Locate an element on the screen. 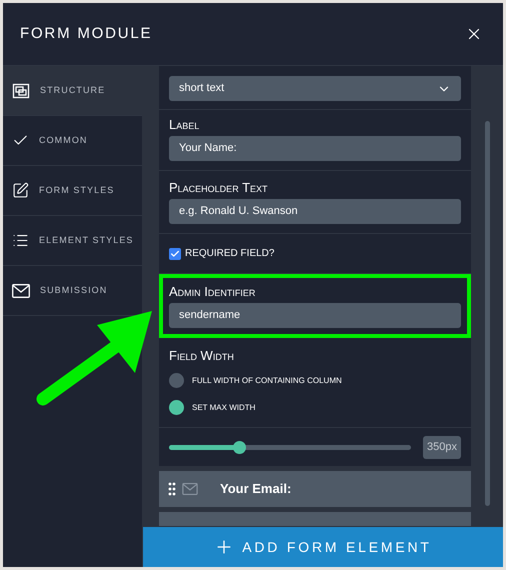 The image size is (506, 570). checkbox-label: REQUIRED FIELD? is located at coordinates (229, 254).